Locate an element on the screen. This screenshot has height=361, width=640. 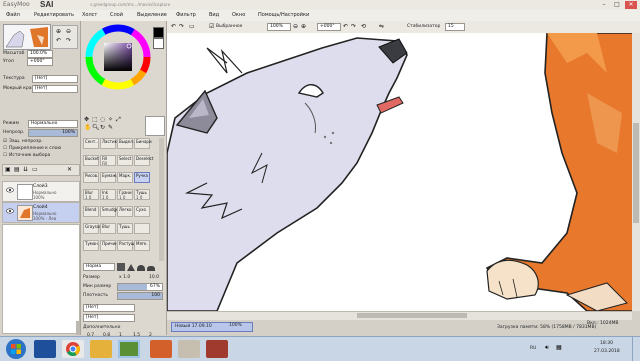
menu-select: Выделение is located at coordinates (152, 15).